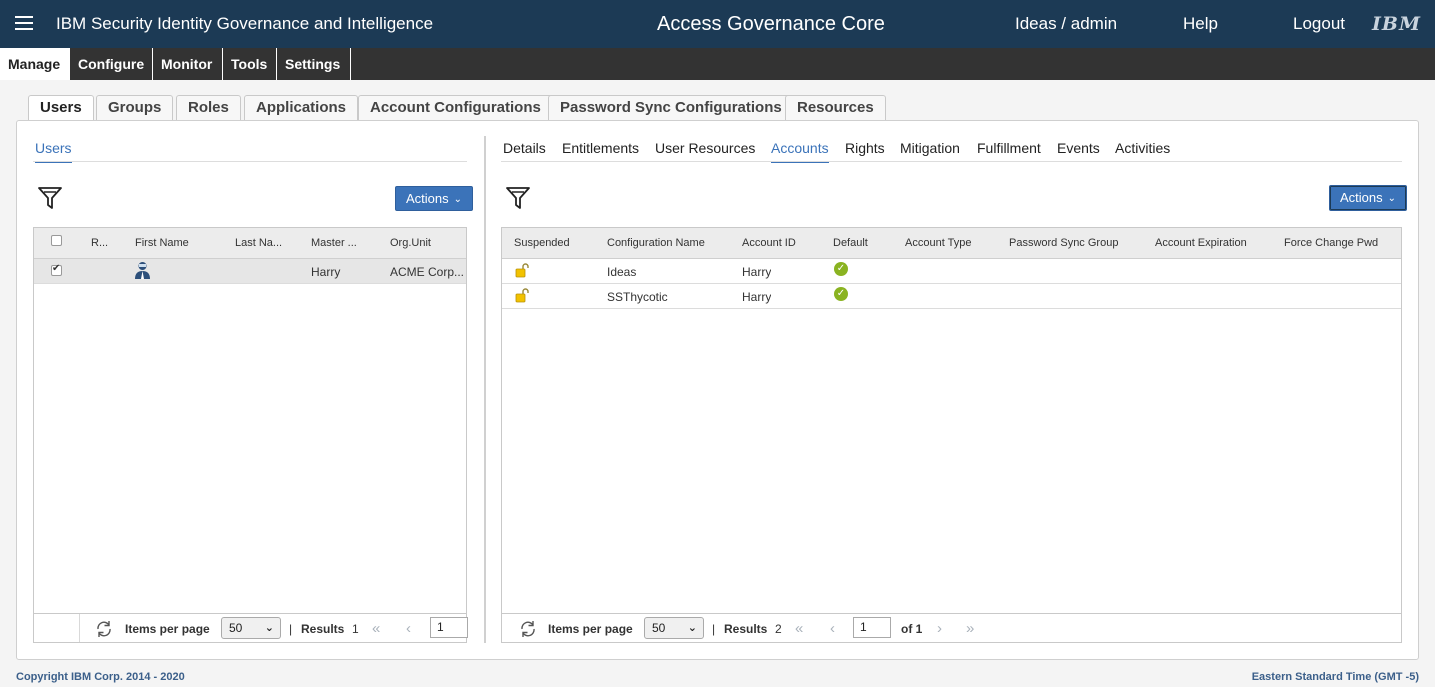  Describe the element at coordinates (1331, 243) in the screenshot. I see `column-header-force-change-pwd: Force Change Pwd` at that location.